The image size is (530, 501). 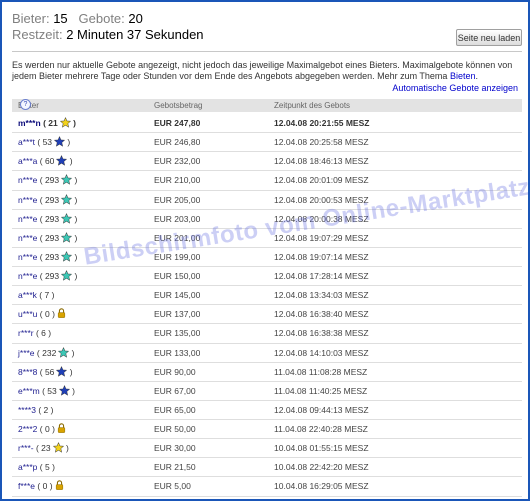 I want to click on bidder-link: a***a, so click(x=27, y=161).